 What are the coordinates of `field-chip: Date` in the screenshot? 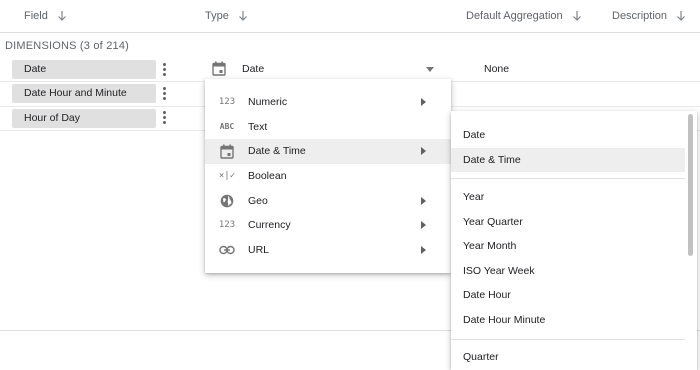 It's located at (84, 69).